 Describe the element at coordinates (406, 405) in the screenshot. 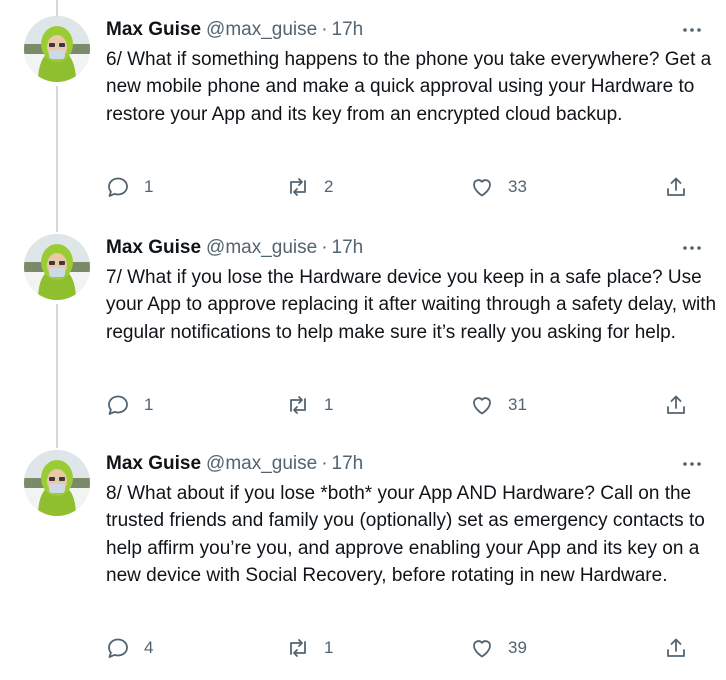

I see `tweet-actions: 1 1 31` at that location.